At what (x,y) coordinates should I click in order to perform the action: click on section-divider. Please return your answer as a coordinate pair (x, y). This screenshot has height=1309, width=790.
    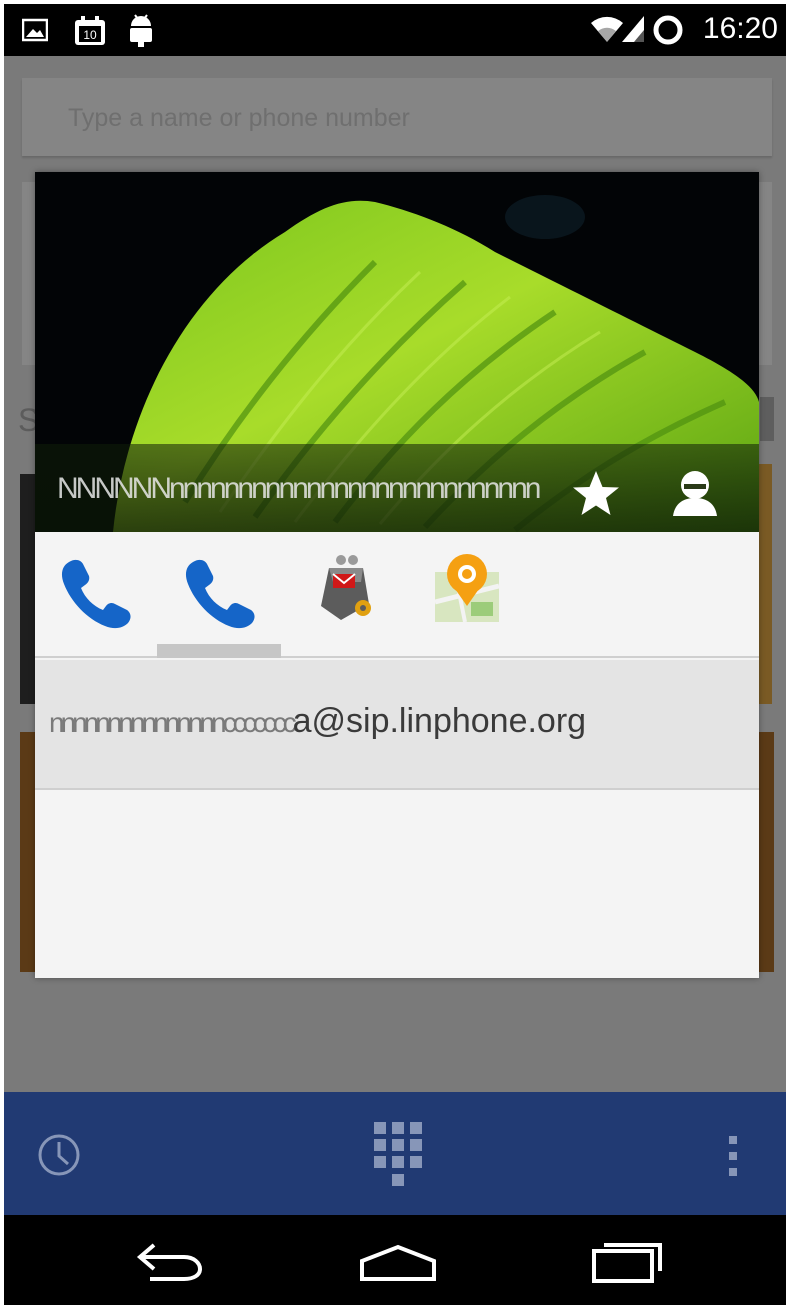
    Looking at the image, I should click on (767, 419).